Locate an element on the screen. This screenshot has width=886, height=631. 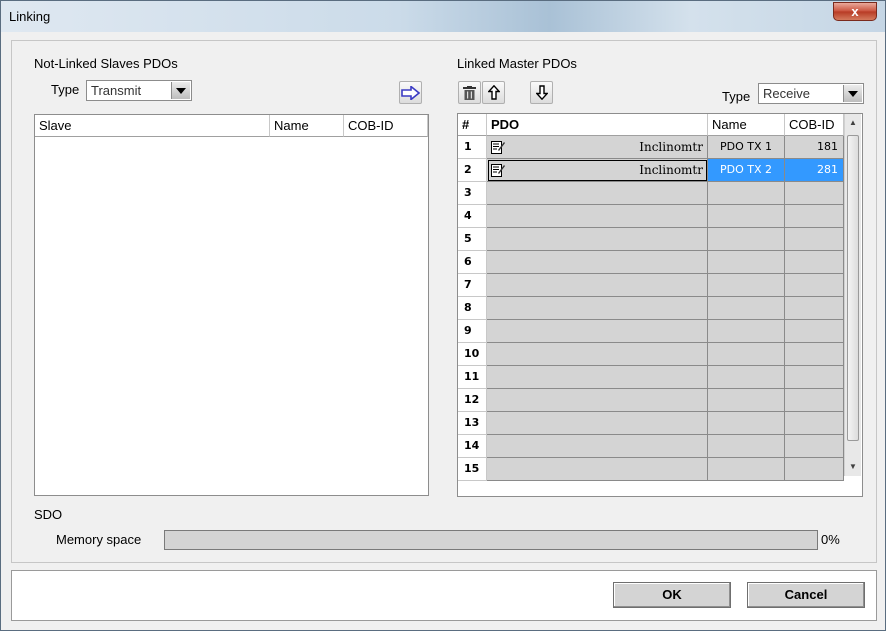
column-header-number: # is located at coordinates (472, 125).